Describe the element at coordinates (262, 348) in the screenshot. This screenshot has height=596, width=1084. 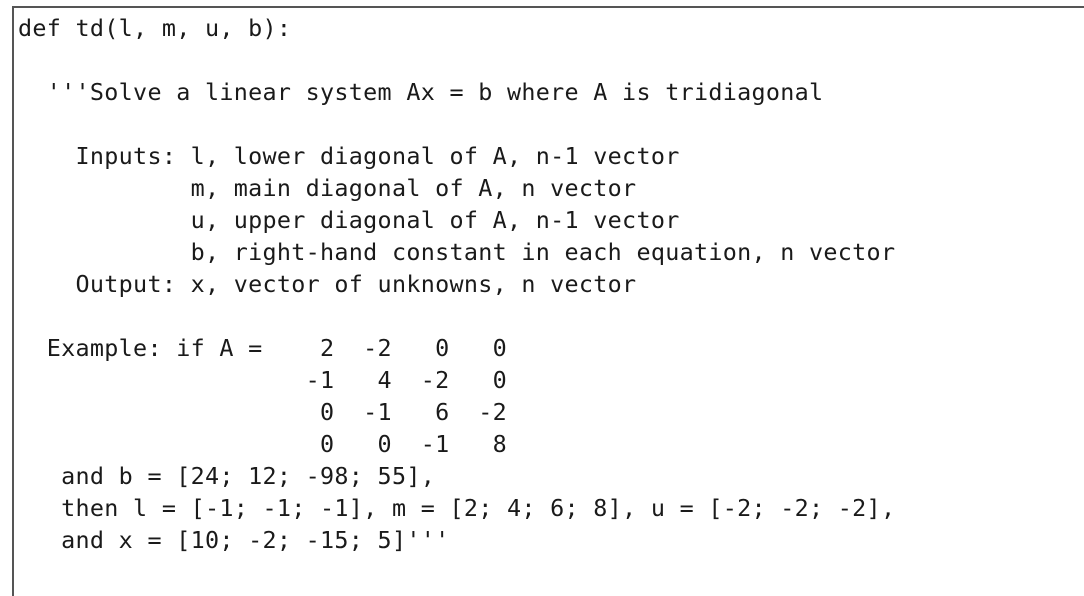
I see `code-line-matrix-row-1: Example: if A = 2 -2 0 0` at that location.